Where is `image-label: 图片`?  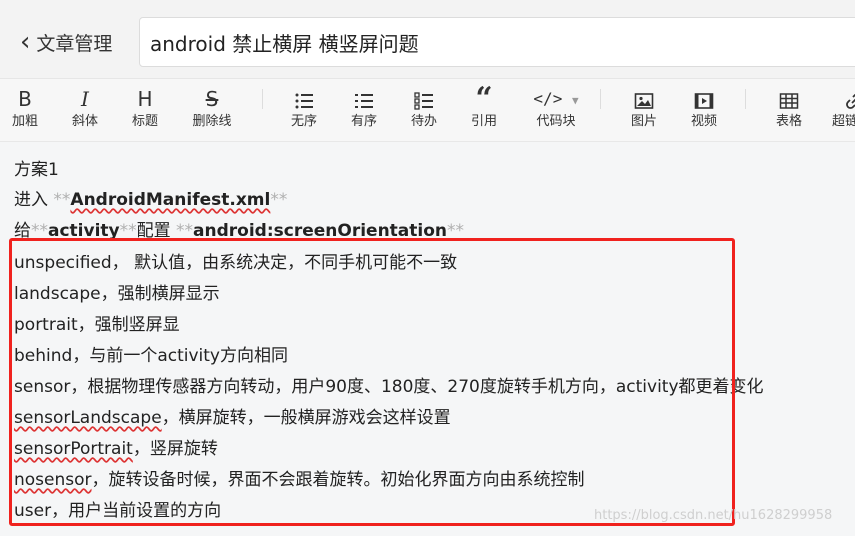
image-label: 图片 is located at coordinates (643, 121).